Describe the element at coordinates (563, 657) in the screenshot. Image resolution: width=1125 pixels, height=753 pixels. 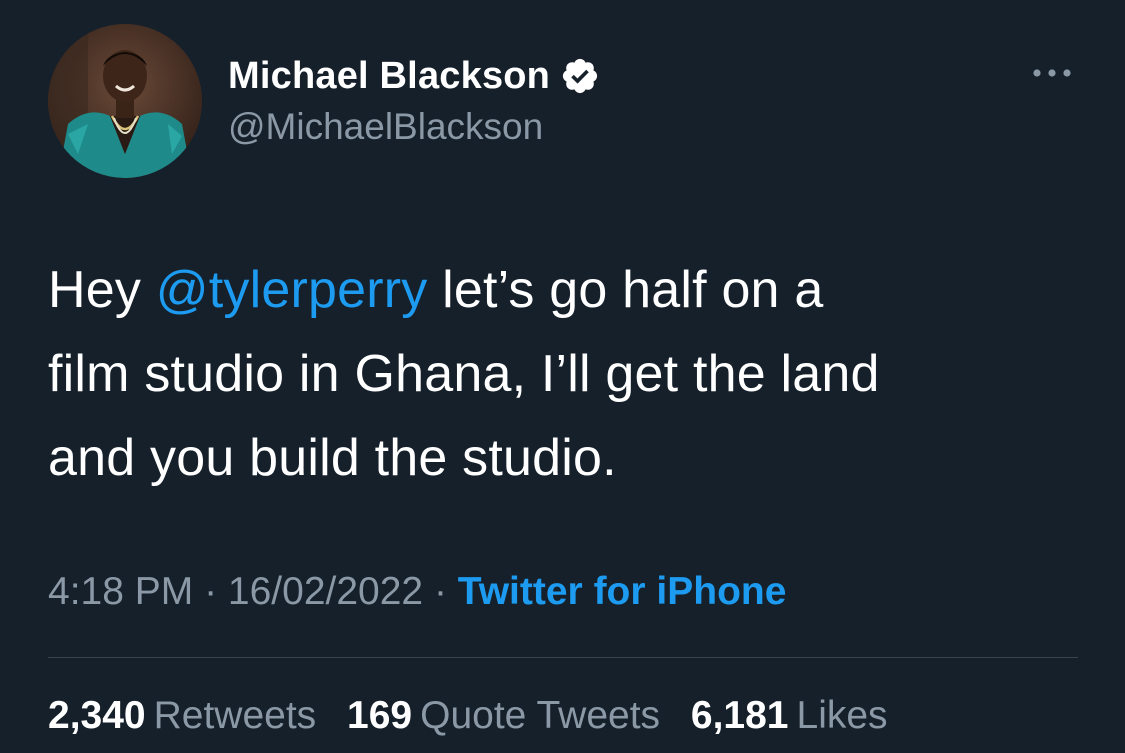
I see `divider` at that location.